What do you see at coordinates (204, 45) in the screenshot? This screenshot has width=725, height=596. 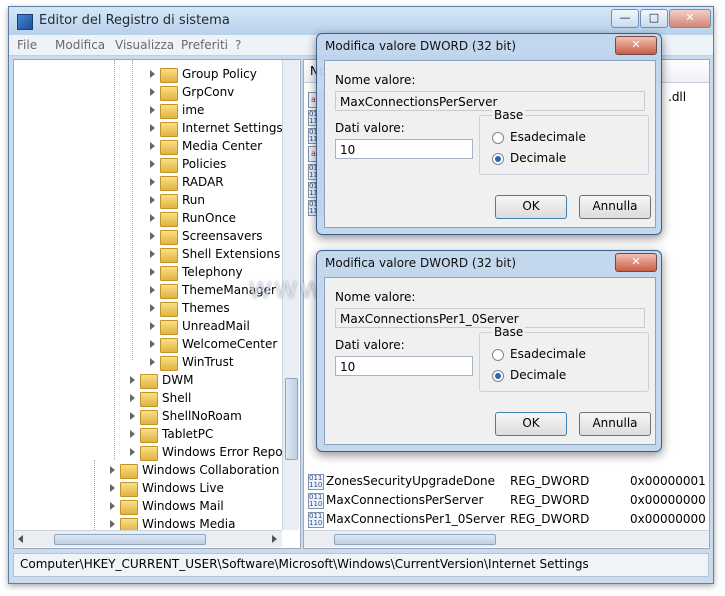 I see `menu-preferiti: Preferiti` at bounding box center [204, 45].